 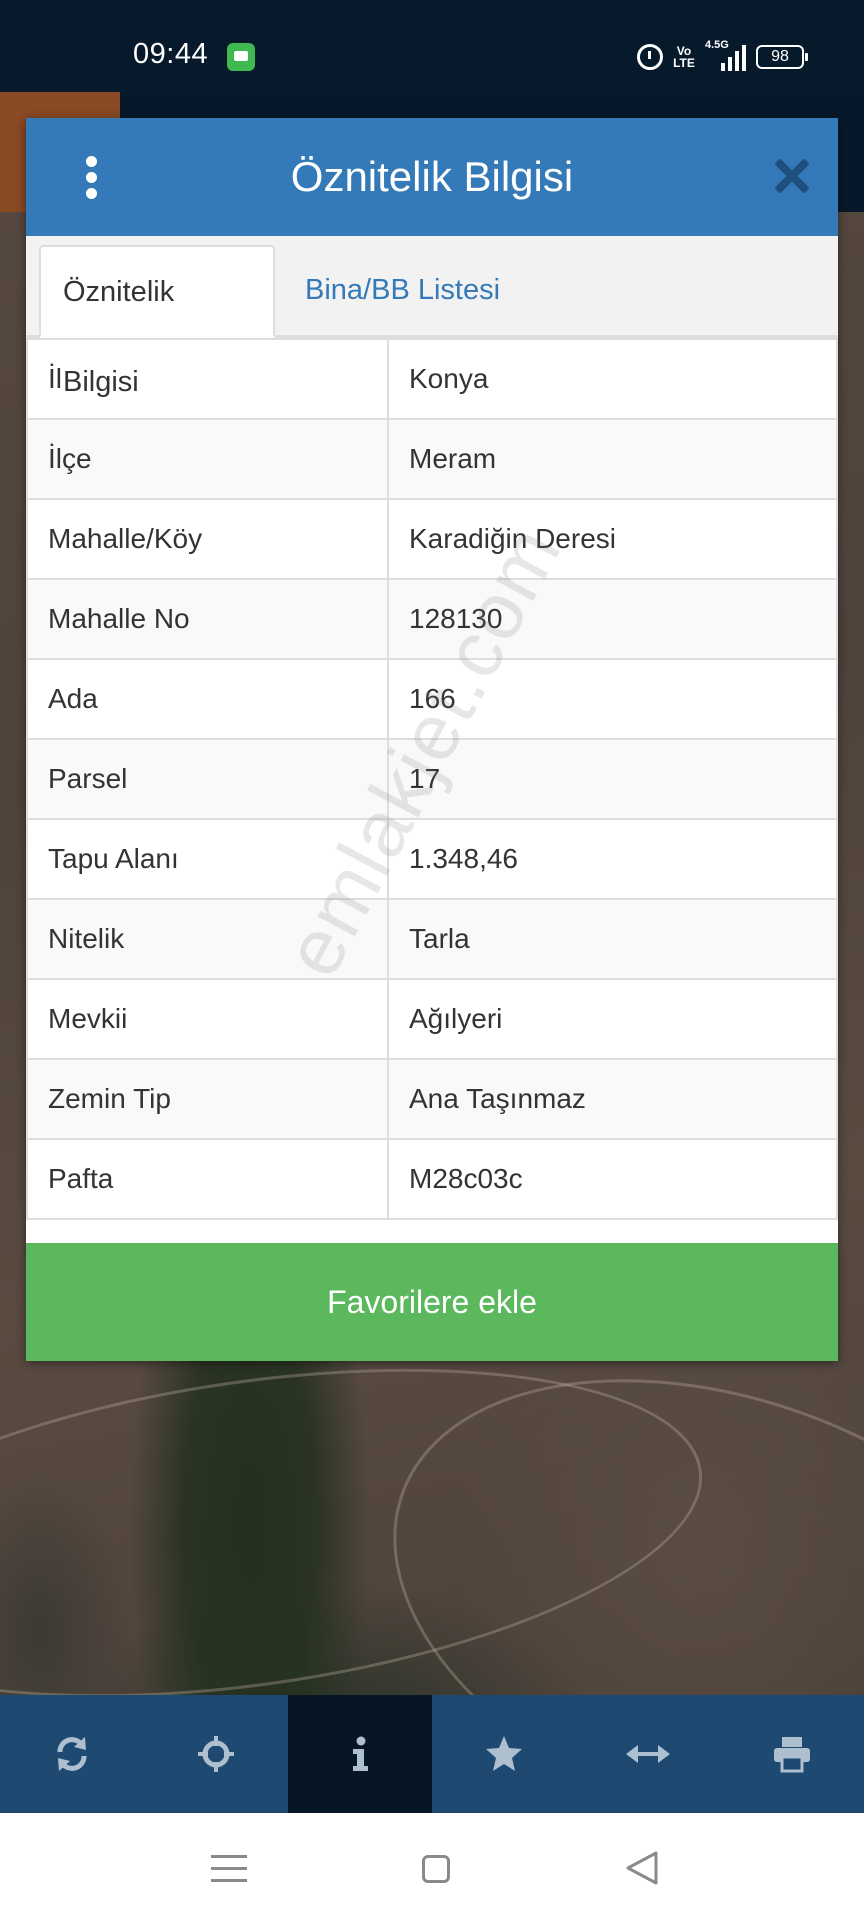 I want to click on print-icon, so click(x=792, y=1755).